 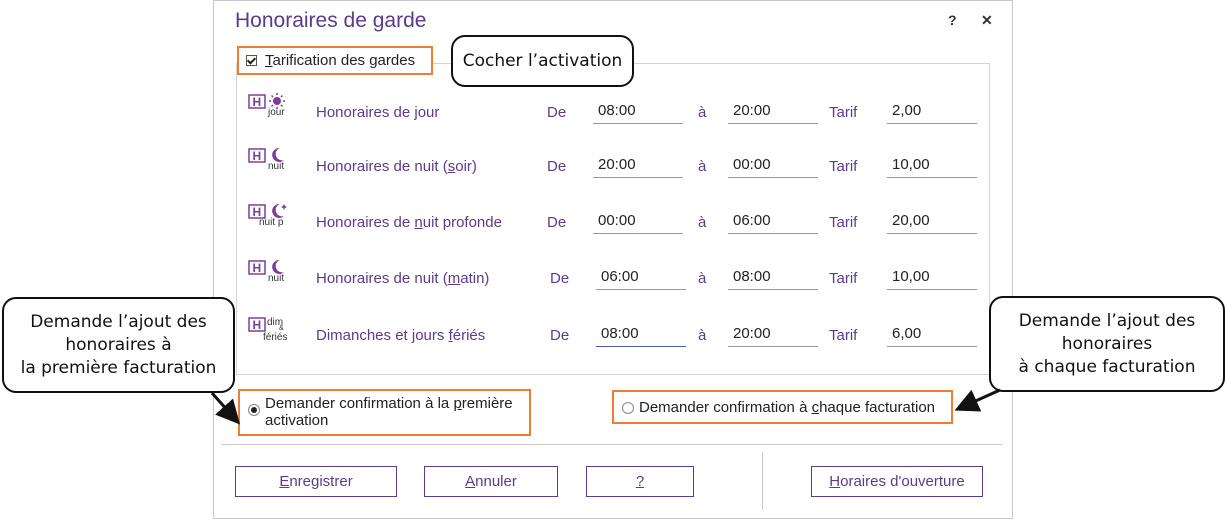 I want to click on callout-arrows, so click(x=605, y=406).